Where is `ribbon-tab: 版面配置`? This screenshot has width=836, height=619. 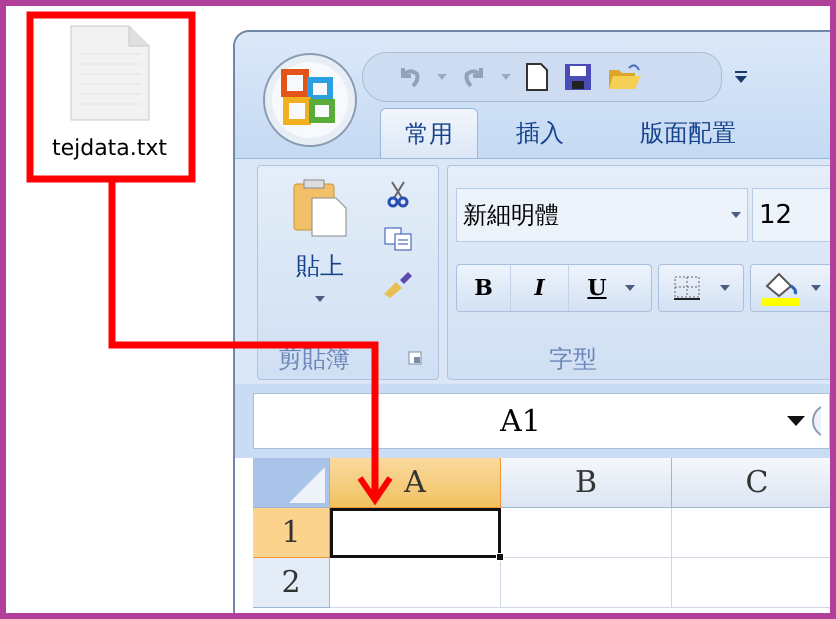 ribbon-tab: 版面配置 is located at coordinates (688, 133).